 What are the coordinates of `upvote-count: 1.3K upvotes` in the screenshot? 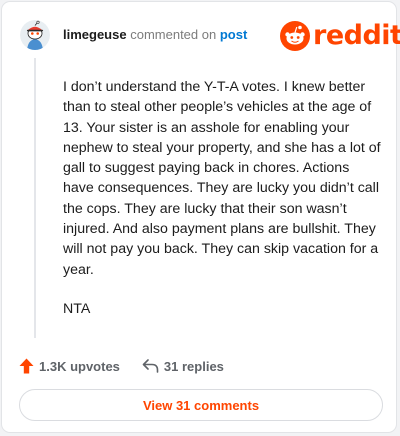 It's located at (79, 366).